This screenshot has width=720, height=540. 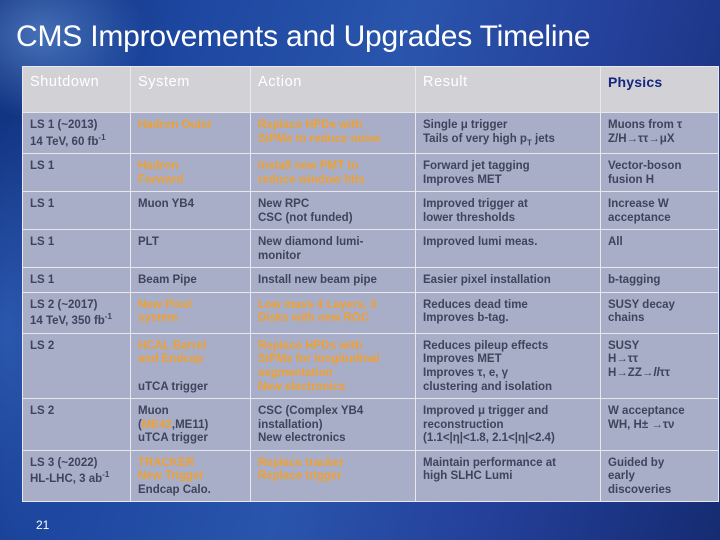 What do you see at coordinates (659, 312) in the screenshot?
I see `cell-physics: SUSY decay chains` at bounding box center [659, 312].